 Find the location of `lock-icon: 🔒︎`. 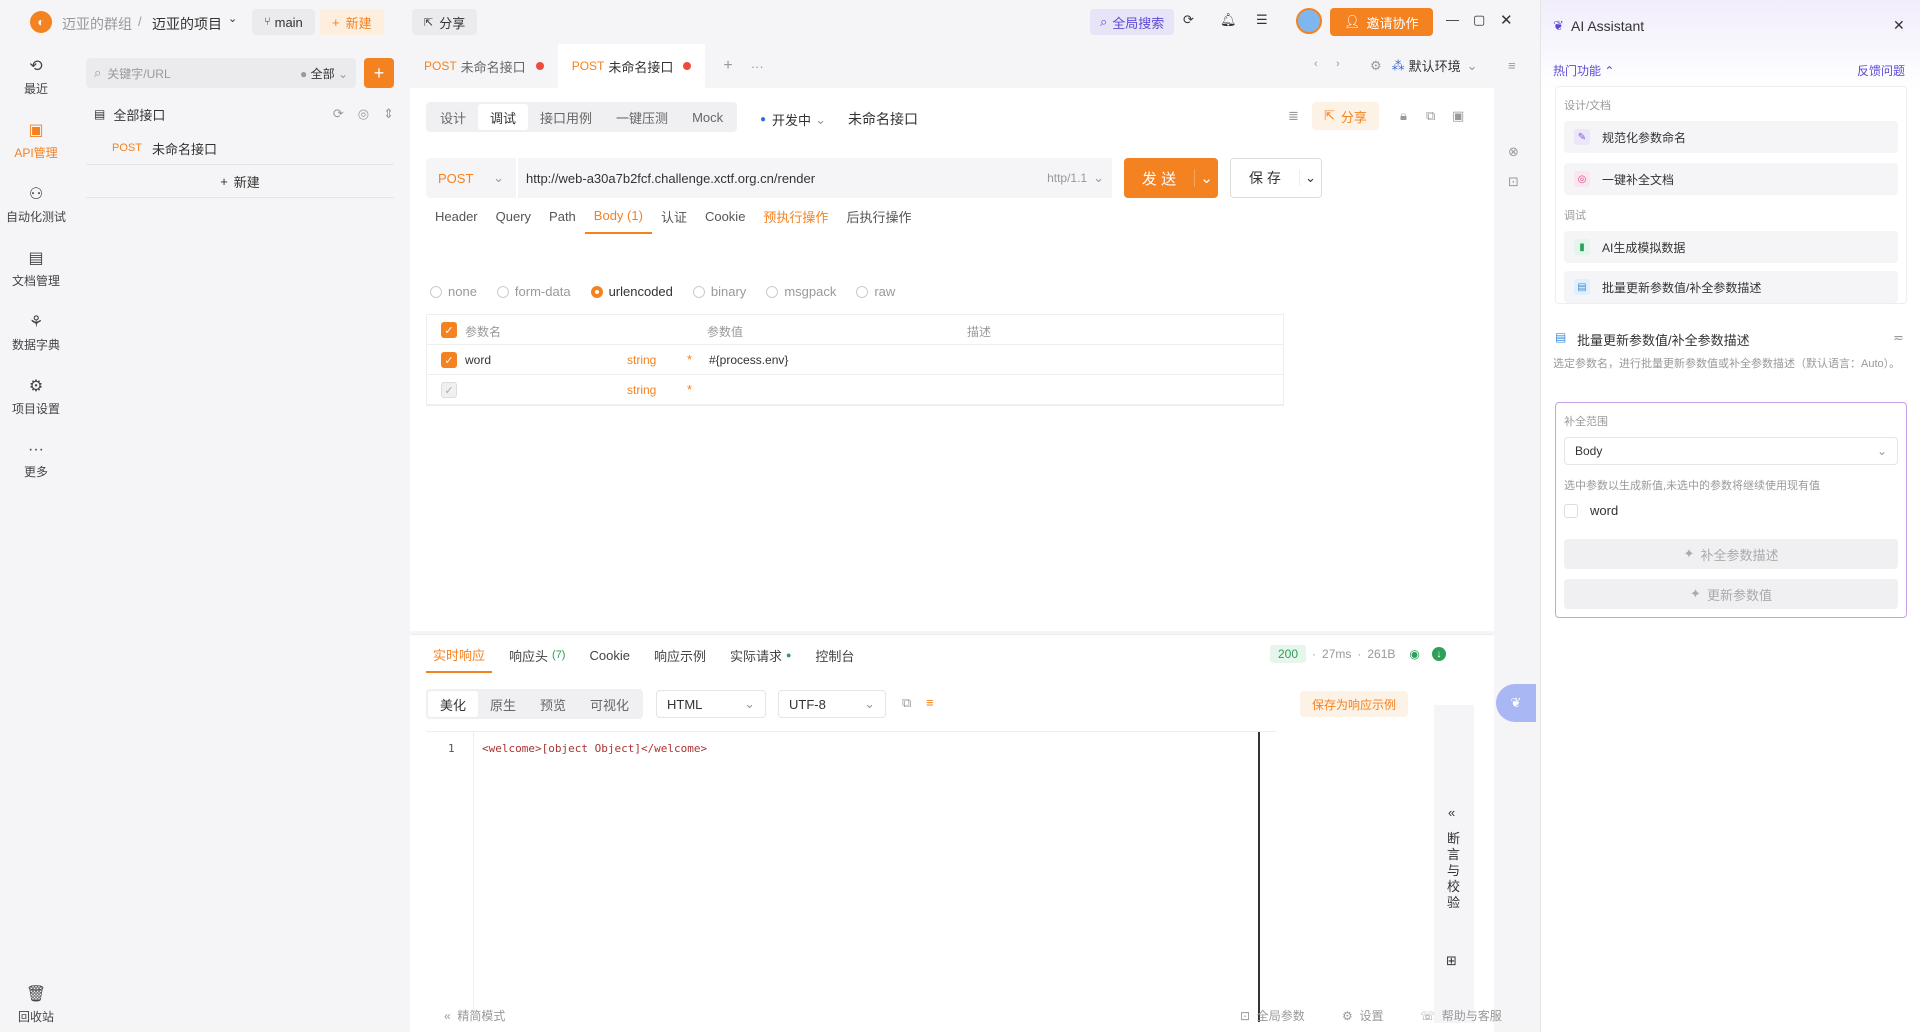

lock-icon: 🔒︎ is located at coordinates (1403, 116).